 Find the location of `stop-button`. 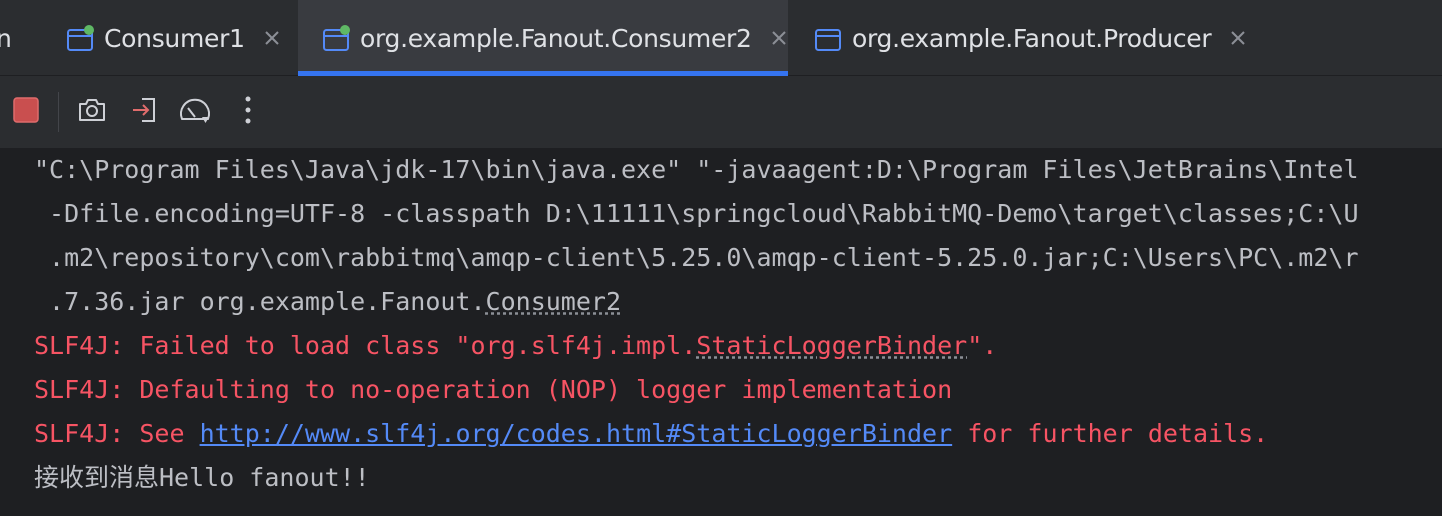

stop-button is located at coordinates (26, 112).